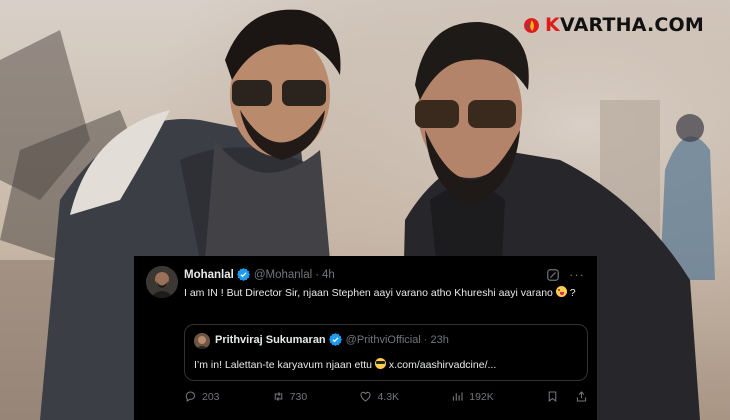  Describe the element at coordinates (380, 363) in the screenshot. I see `sunglasses-emoji-icon` at that location.